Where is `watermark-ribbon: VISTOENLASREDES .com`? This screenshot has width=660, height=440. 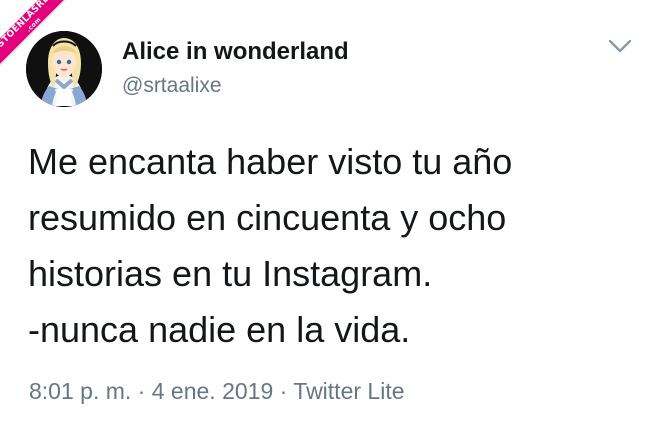 watermark-ribbon: VISTOENLASREDES .com is located at coordinates (42, 42).